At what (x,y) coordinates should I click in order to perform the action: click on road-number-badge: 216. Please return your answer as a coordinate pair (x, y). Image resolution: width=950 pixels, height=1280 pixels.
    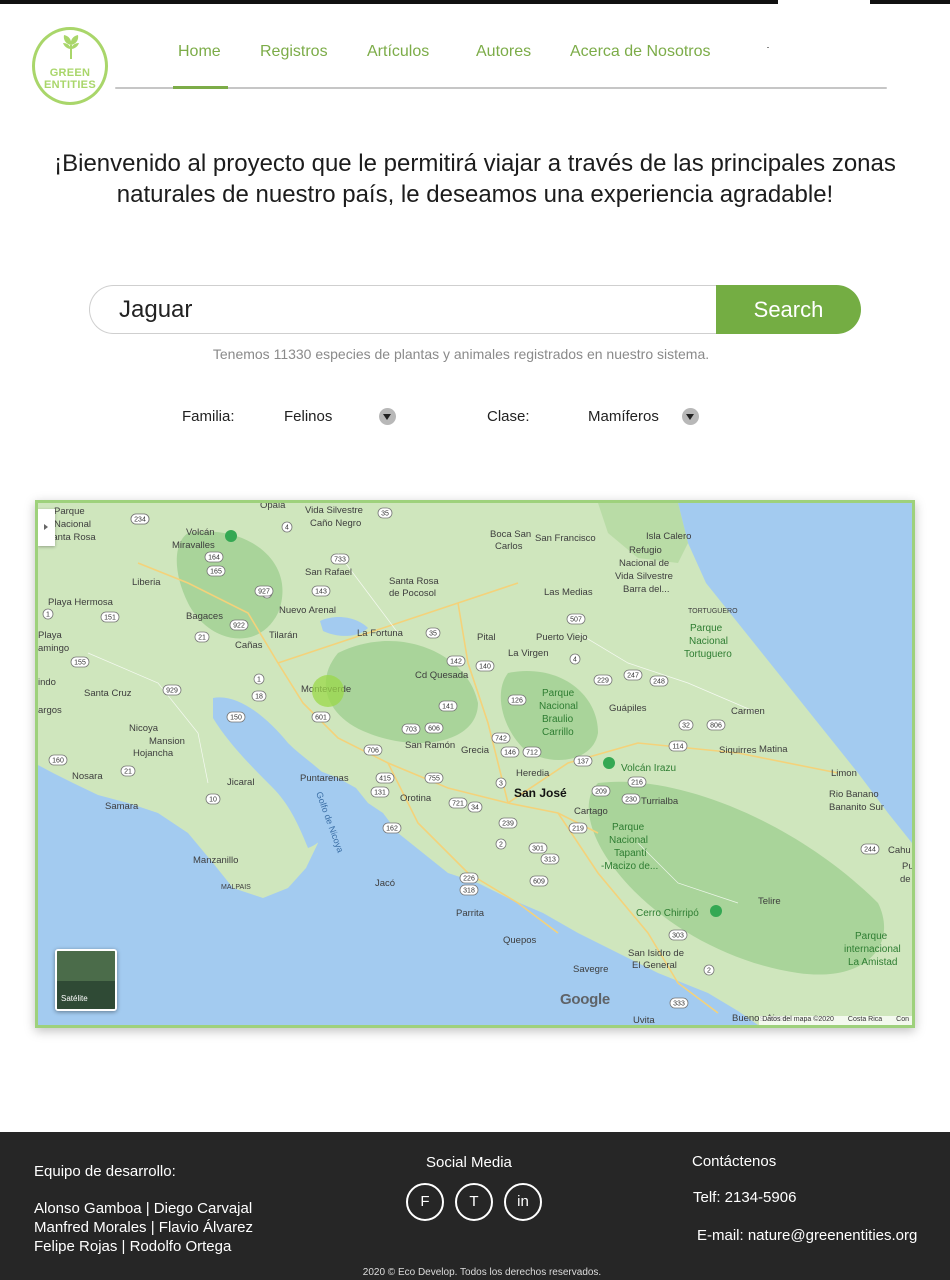
    Looking at the image, I should click on (637, 782).